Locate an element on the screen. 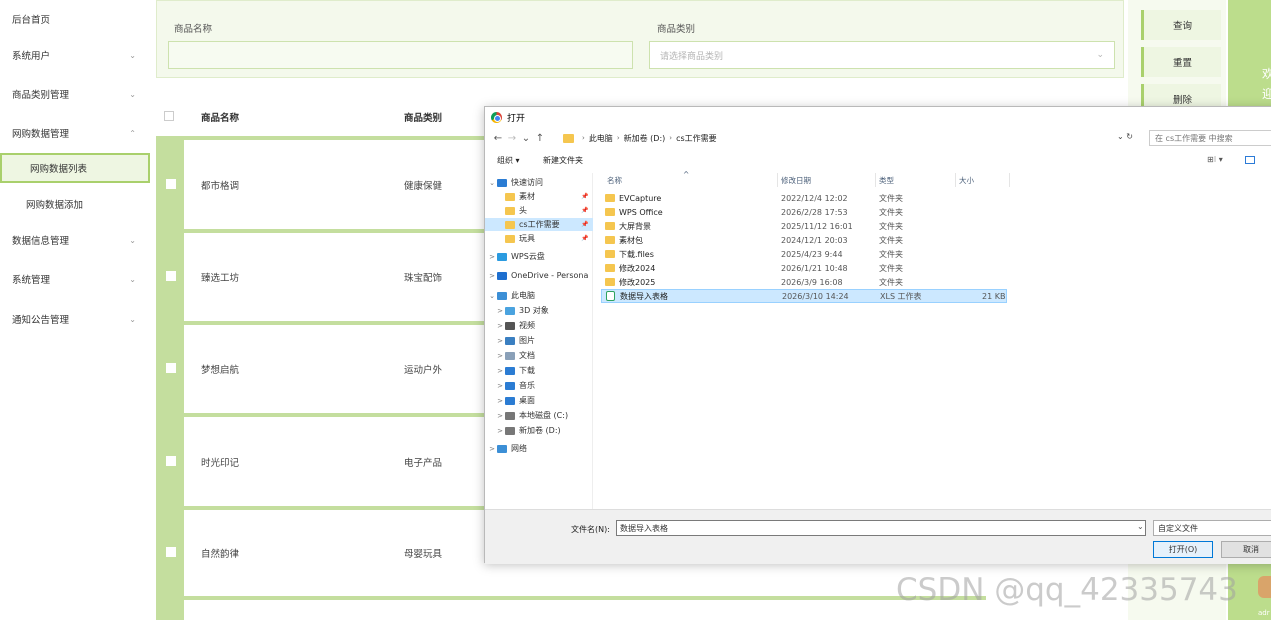 This screenshot has width=1271, height=620. sidebar-subitem-data-add: 网购数据添加 is located at coordinates (75, 204).